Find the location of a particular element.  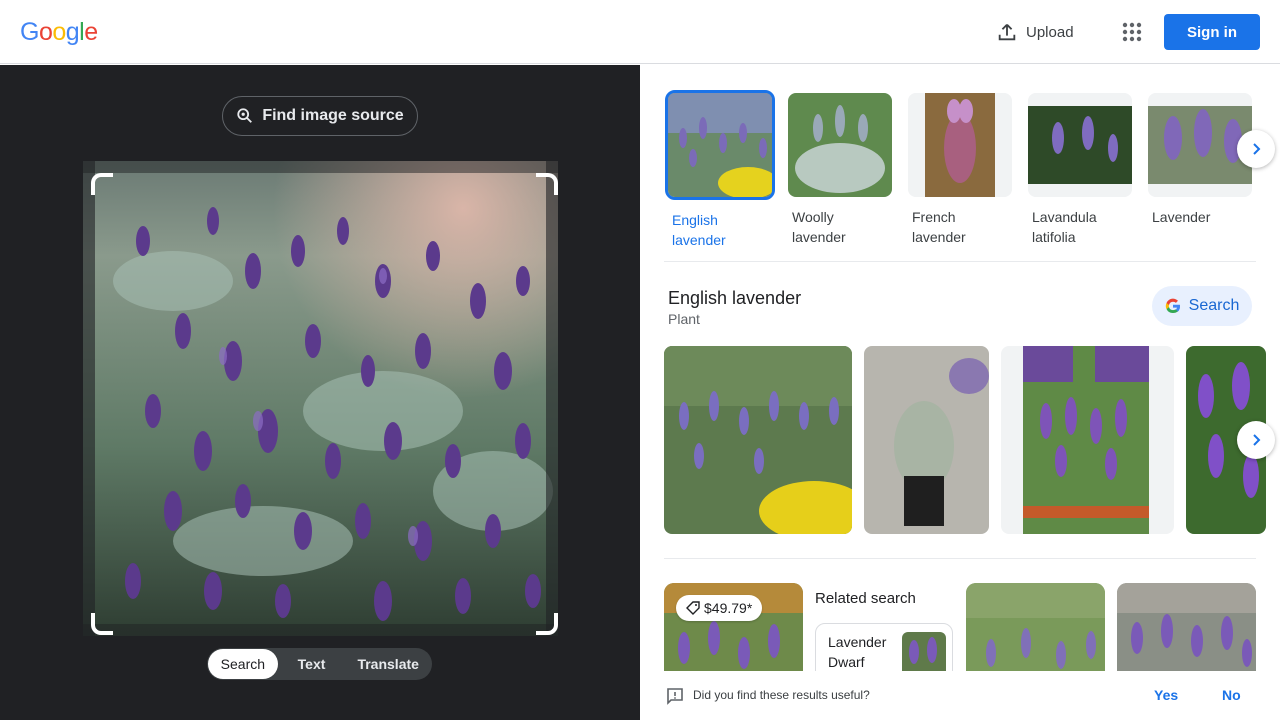

logo-letter: e is located at coordinates (91, 32).